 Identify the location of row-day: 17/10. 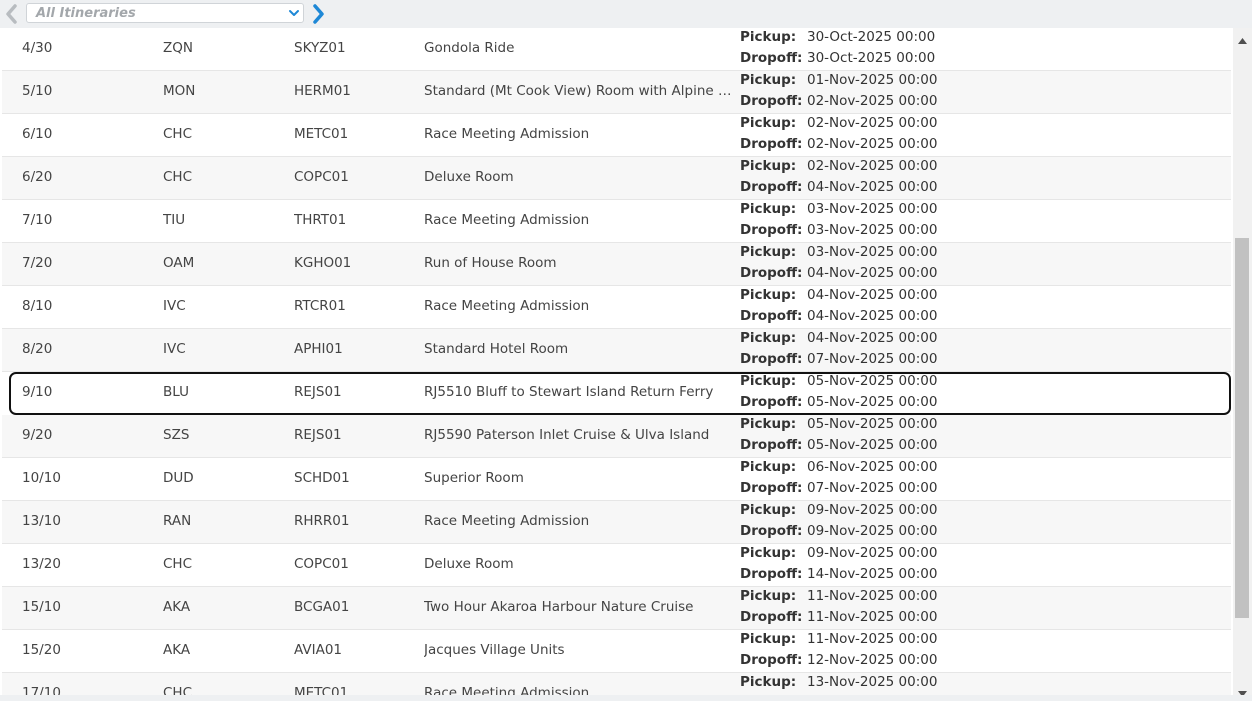
(41, 690).